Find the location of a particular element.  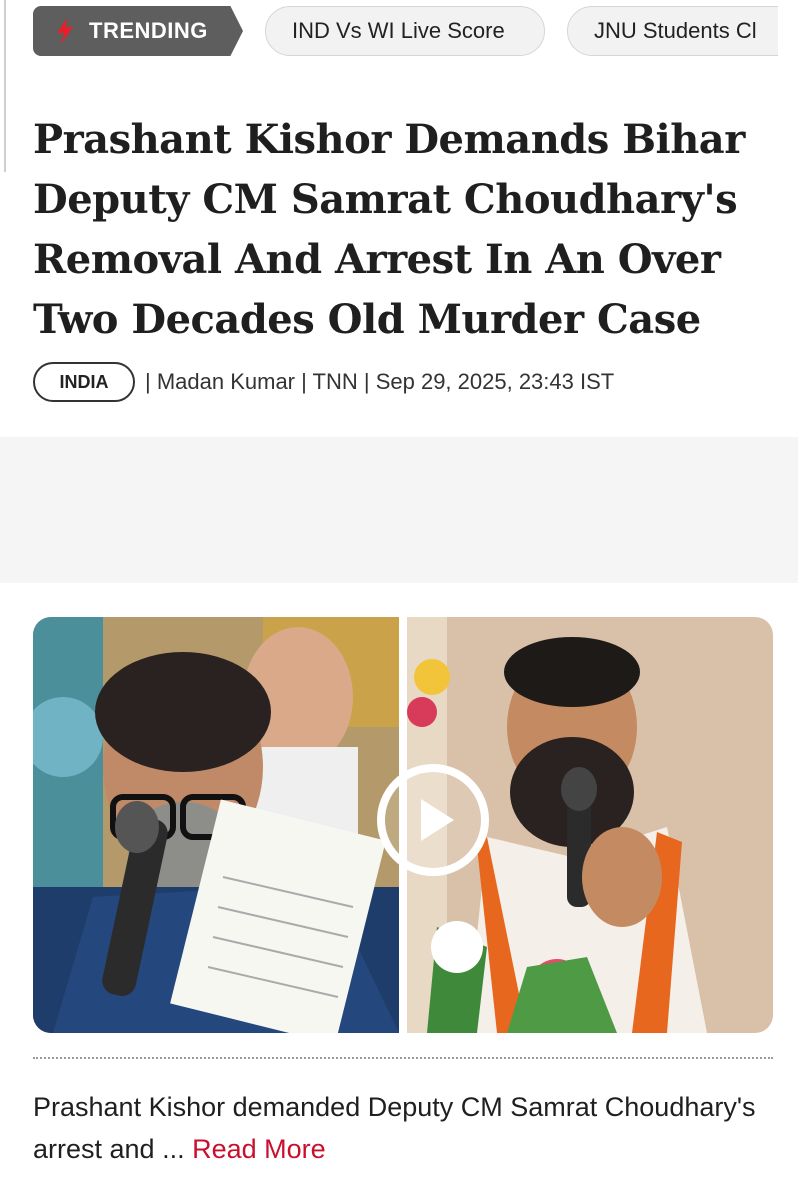

trending-pill: JNU Students Cl is located at coordinates (672, 31).